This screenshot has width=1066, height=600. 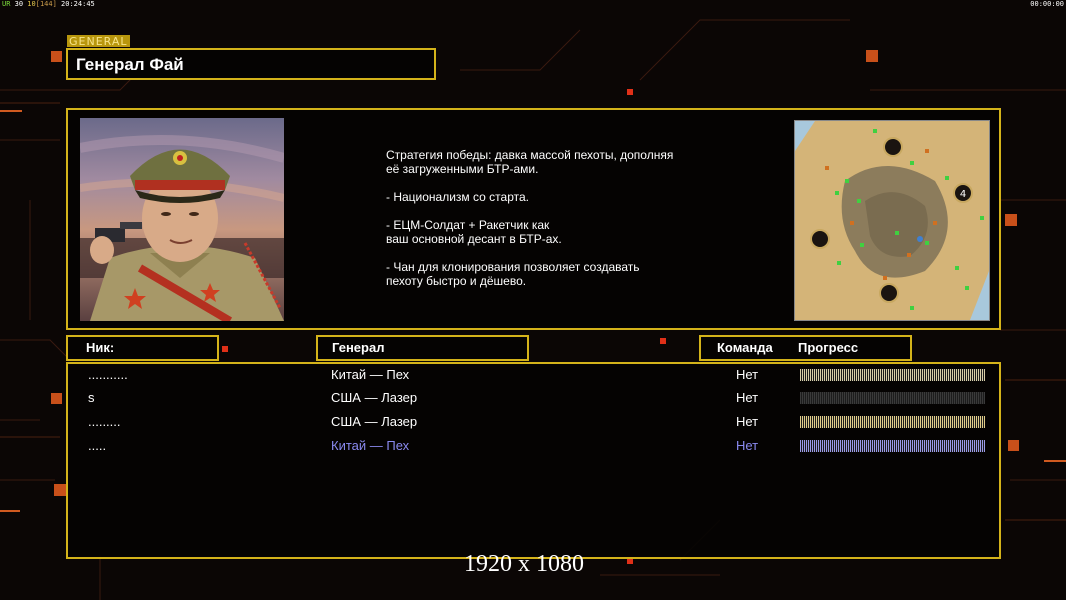 I want to click on player-row: ........... Китай — Пех Нет, so click(x=533, y=376).